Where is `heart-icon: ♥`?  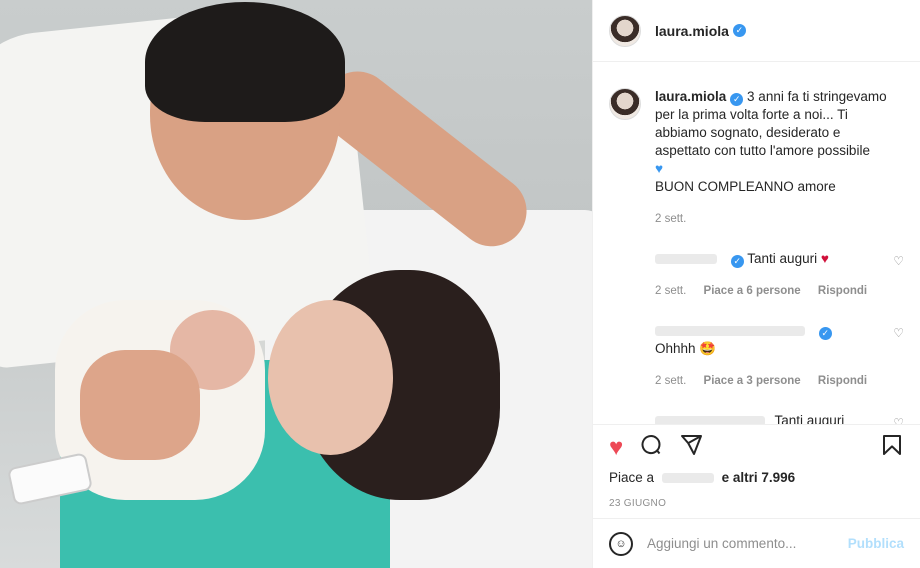 heart-icon: ♥ is located at coordinates (616, 447).